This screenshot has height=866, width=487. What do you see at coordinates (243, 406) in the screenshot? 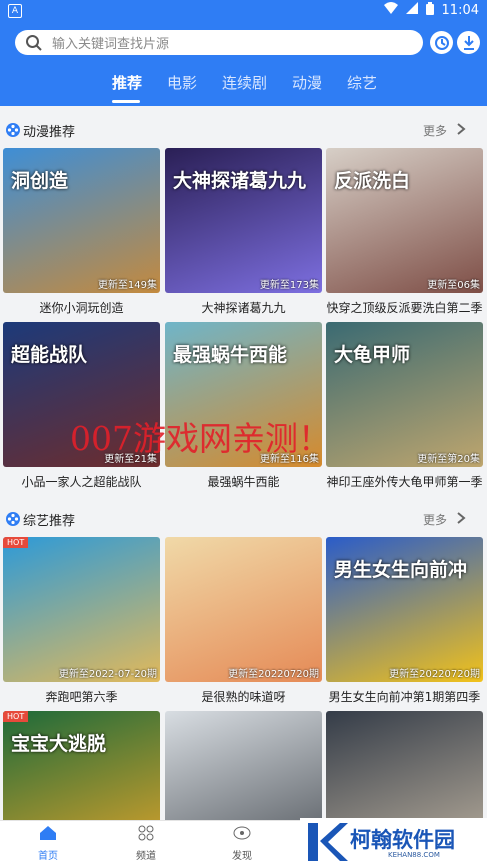
I see `media-card: 最强蜗牛西能 更新至116集 最强蜗牛西能` at bounding box center [243, 406].